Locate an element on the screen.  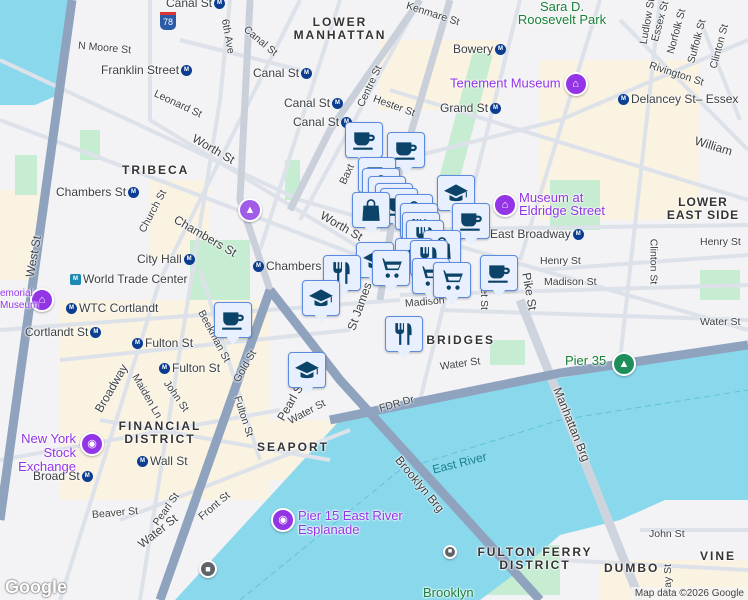
district-label: LOWER EAST SIDE is located at coordinates (703, 208).